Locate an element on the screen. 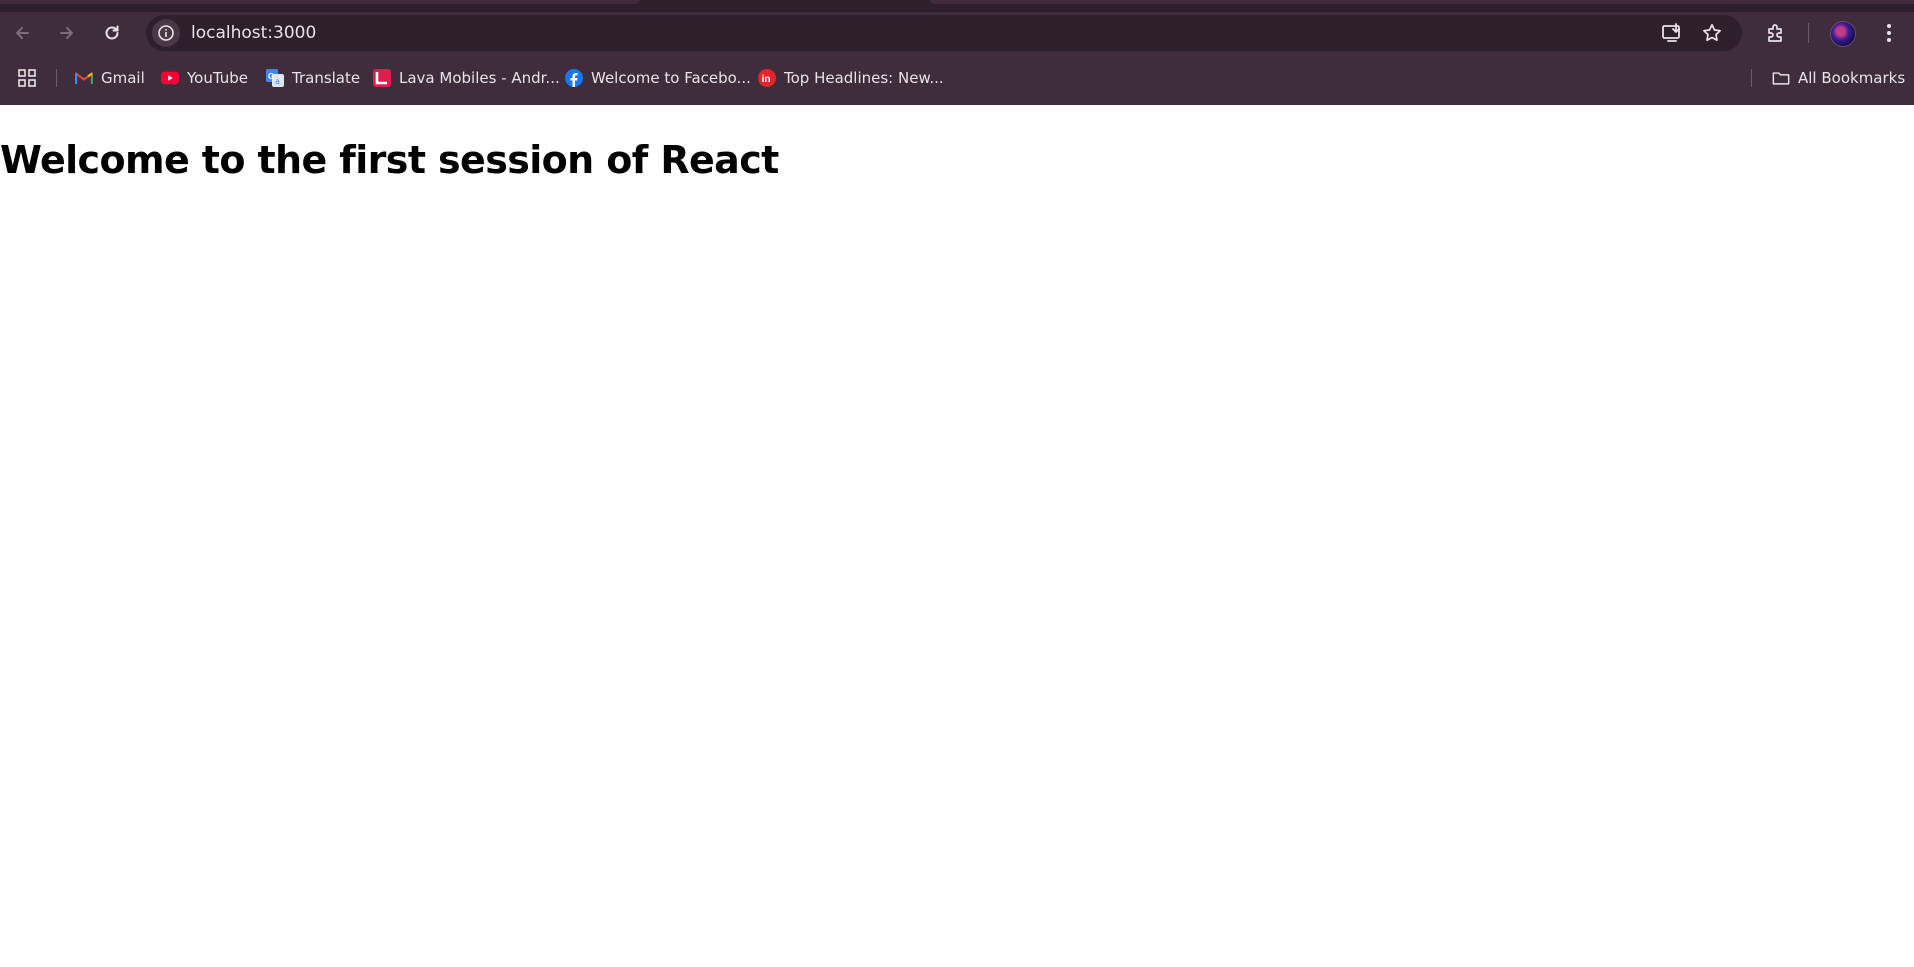 This screenshot has height=967, width=1914. inshorts-icon: in is located at coordinates (767, 78).